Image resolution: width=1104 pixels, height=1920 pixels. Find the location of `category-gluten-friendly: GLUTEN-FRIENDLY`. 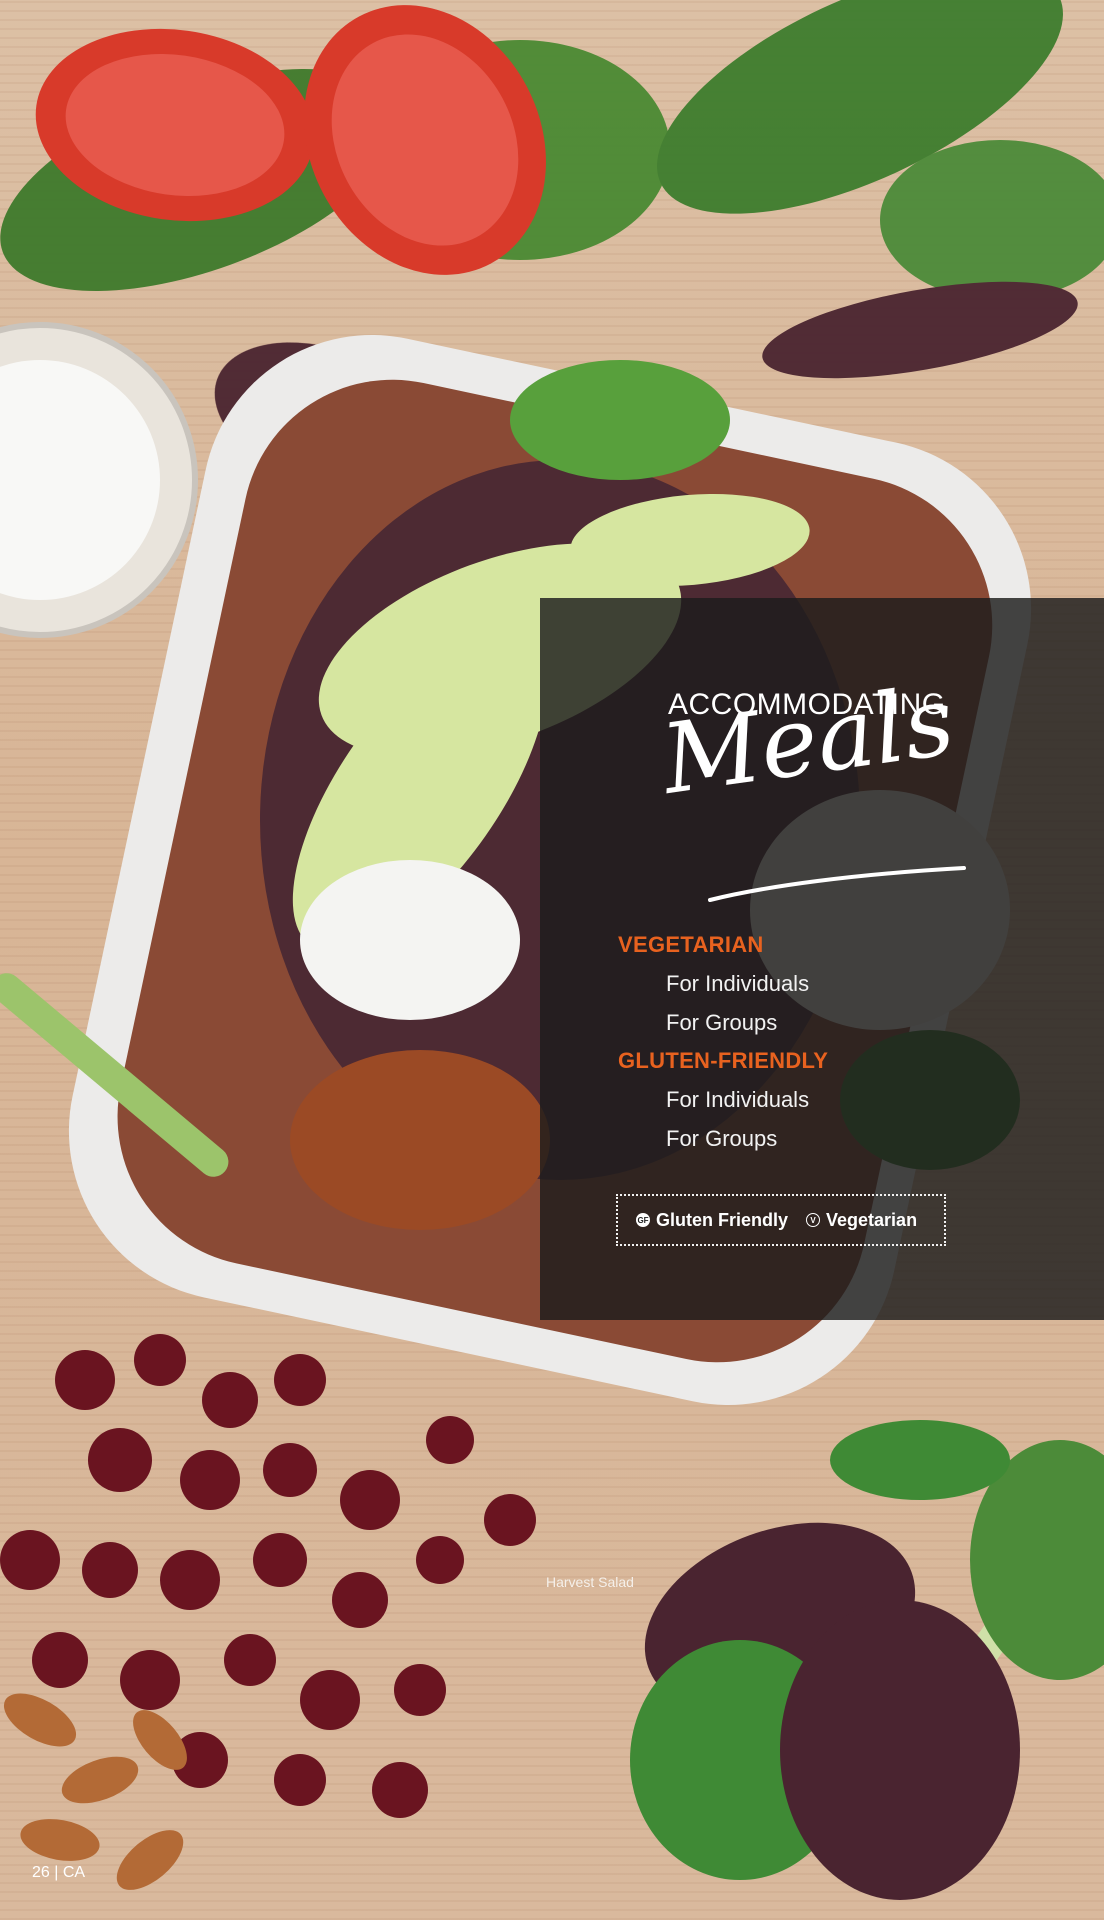

category-gluten-friendly: GLUTEN-FRIENDLY is located at coordinates (723, 1060).